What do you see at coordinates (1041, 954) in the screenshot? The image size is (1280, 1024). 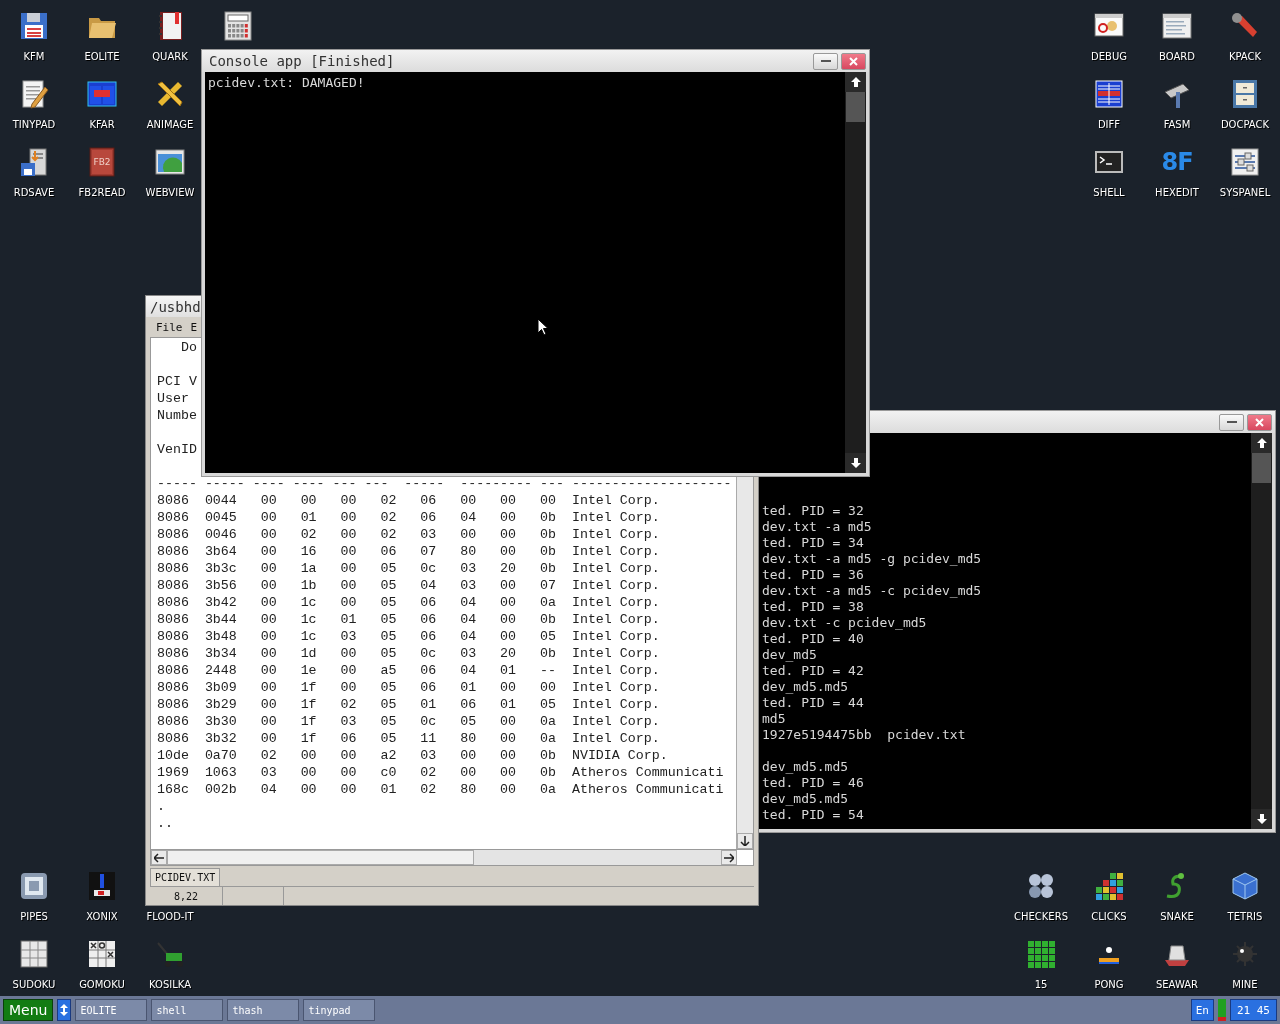 I see `tile-grid-icon` at bounding box center [1041, 954].